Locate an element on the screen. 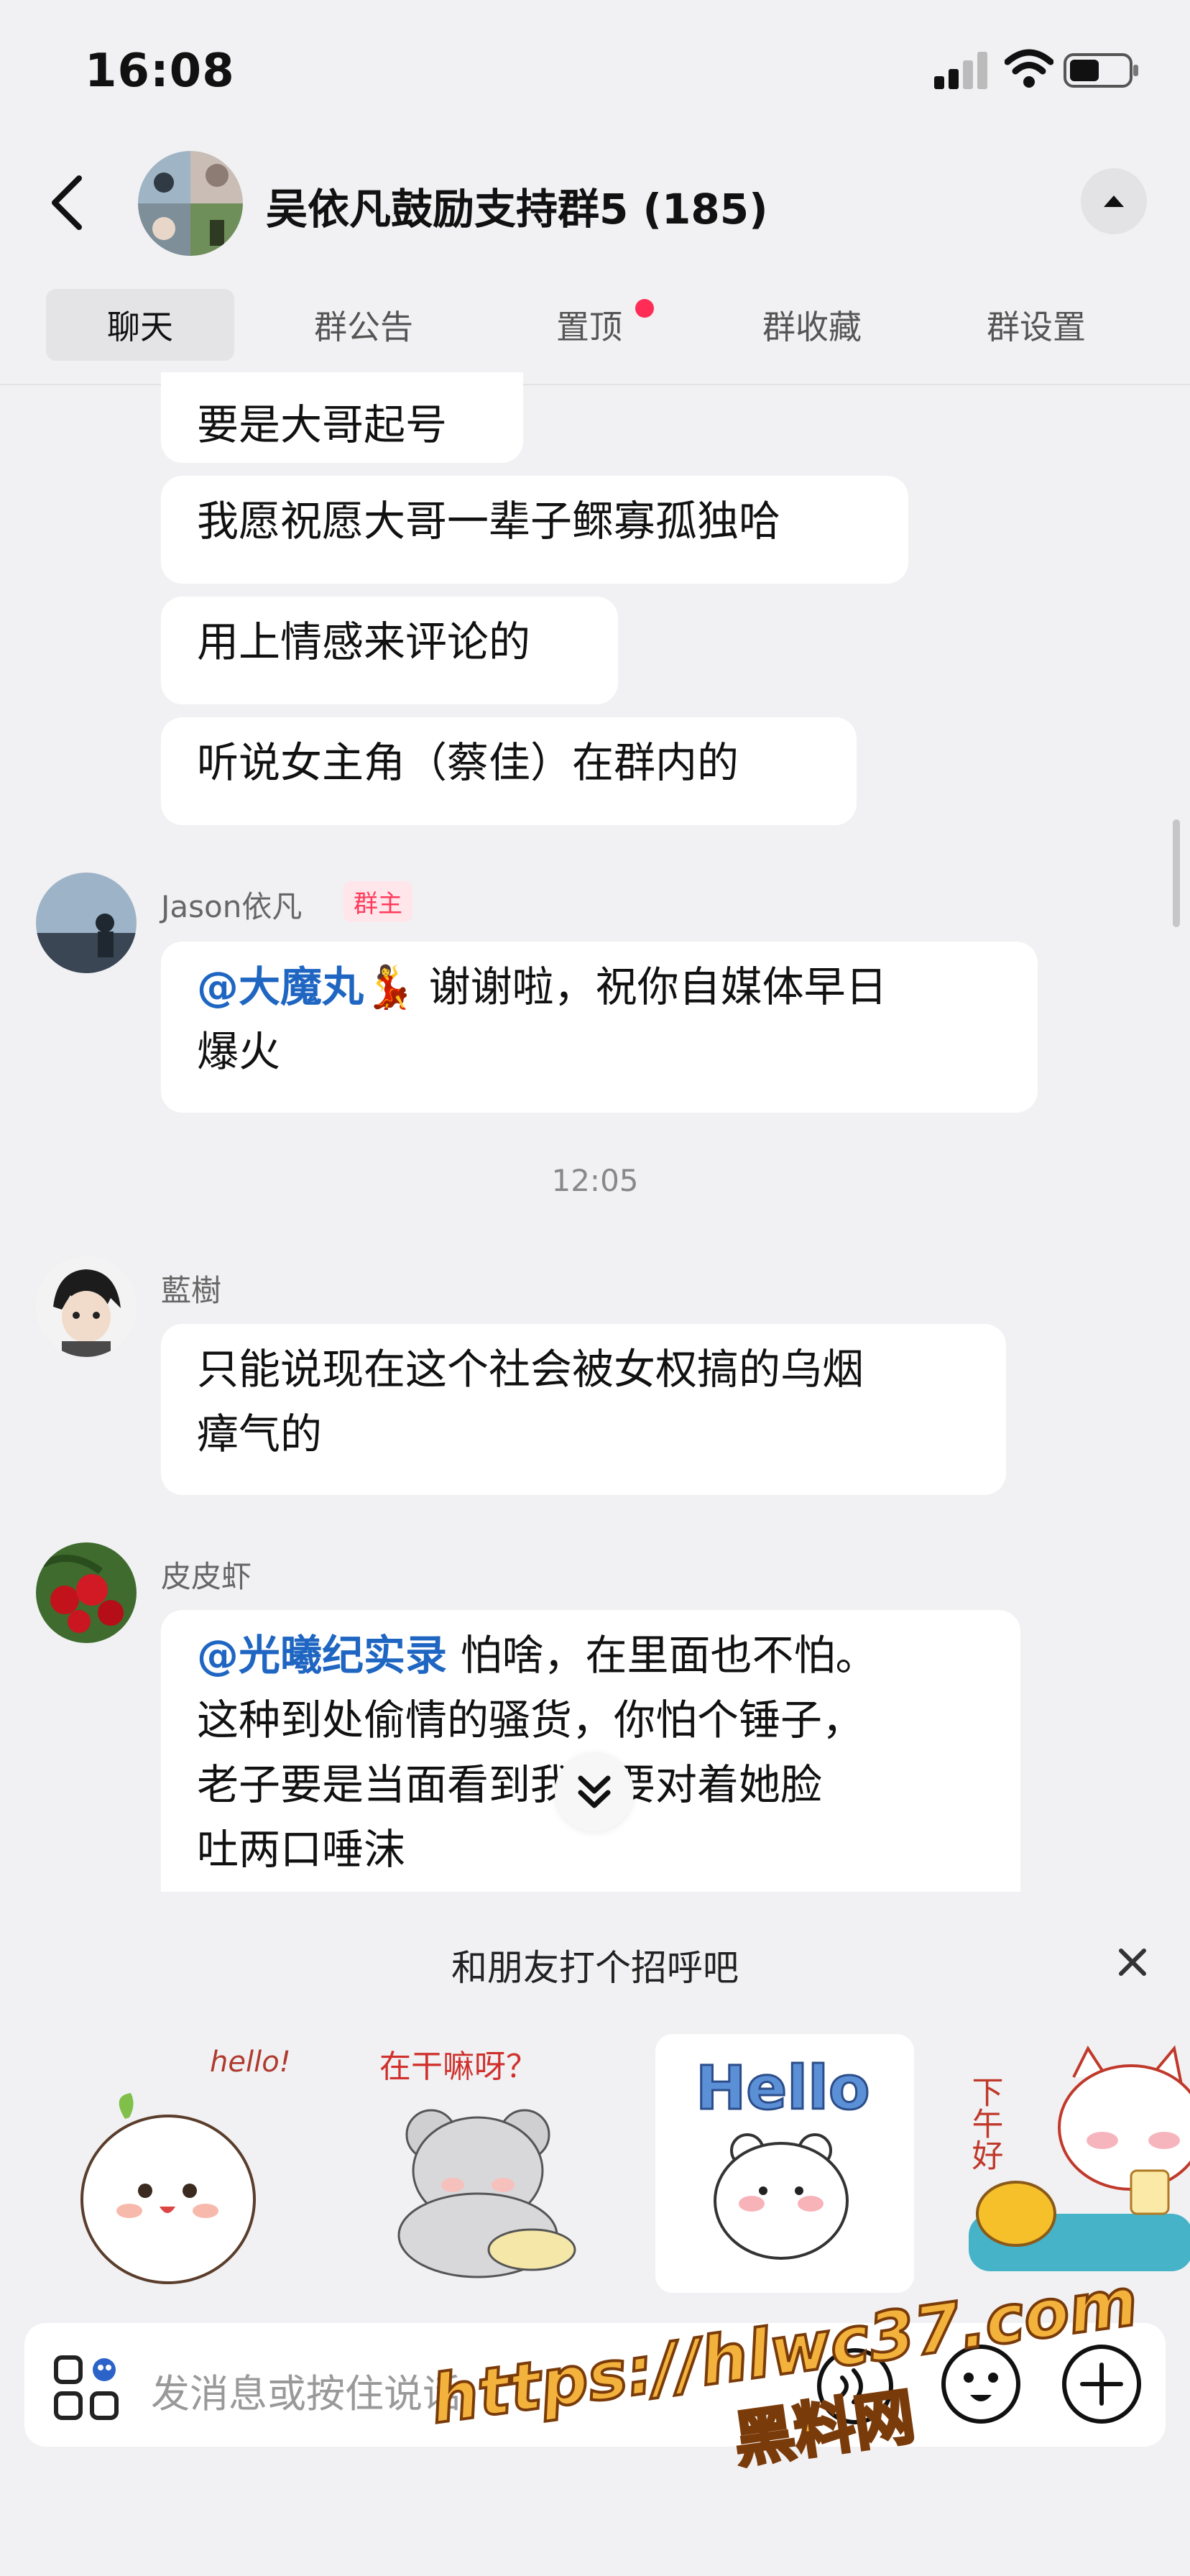 The width and height of the screenshot is (1190, 2576). cellular-signal-icon is located at coordinates (960, 70).